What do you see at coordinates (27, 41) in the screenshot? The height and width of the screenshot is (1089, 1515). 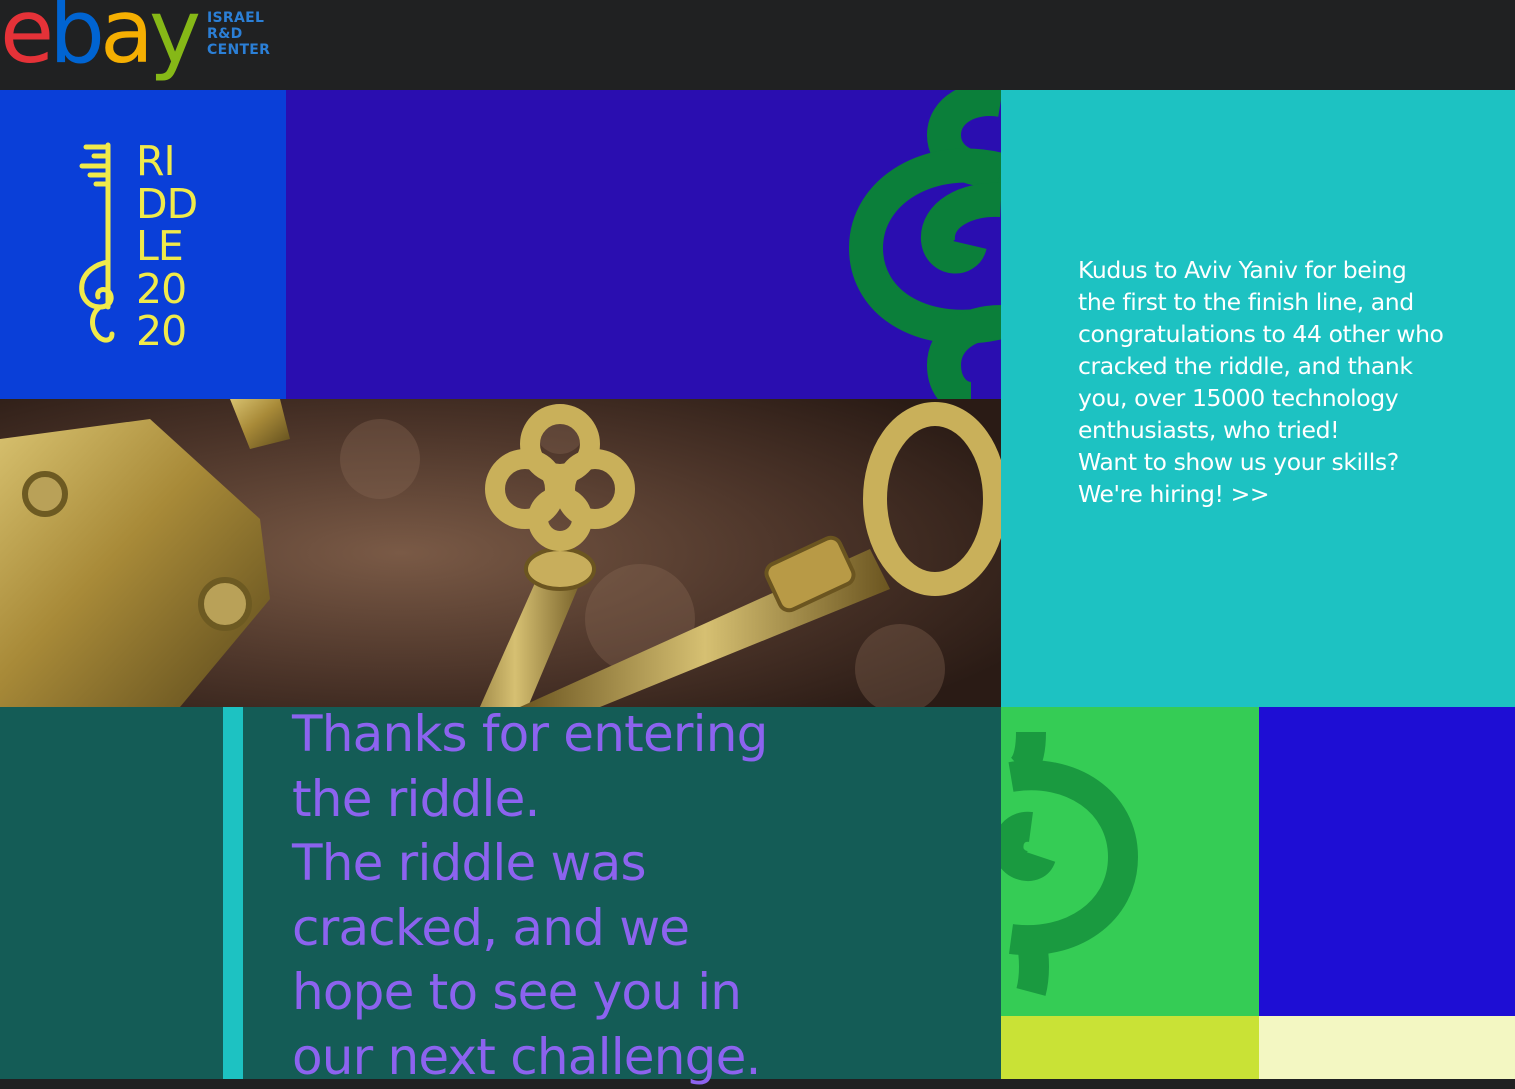 I see `ebay-logo-letter-e: e` at bounding box center [27, 41].